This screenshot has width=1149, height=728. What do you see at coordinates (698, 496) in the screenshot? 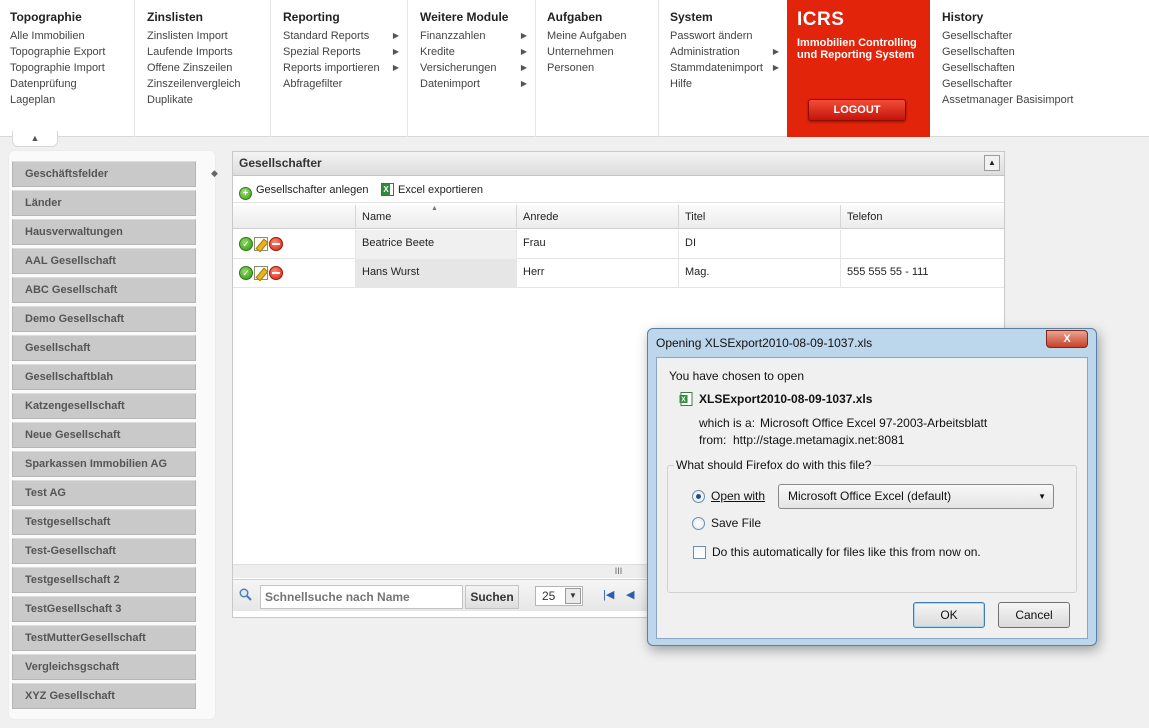
I see `open-with-radio` at bounding box center [698, 496].